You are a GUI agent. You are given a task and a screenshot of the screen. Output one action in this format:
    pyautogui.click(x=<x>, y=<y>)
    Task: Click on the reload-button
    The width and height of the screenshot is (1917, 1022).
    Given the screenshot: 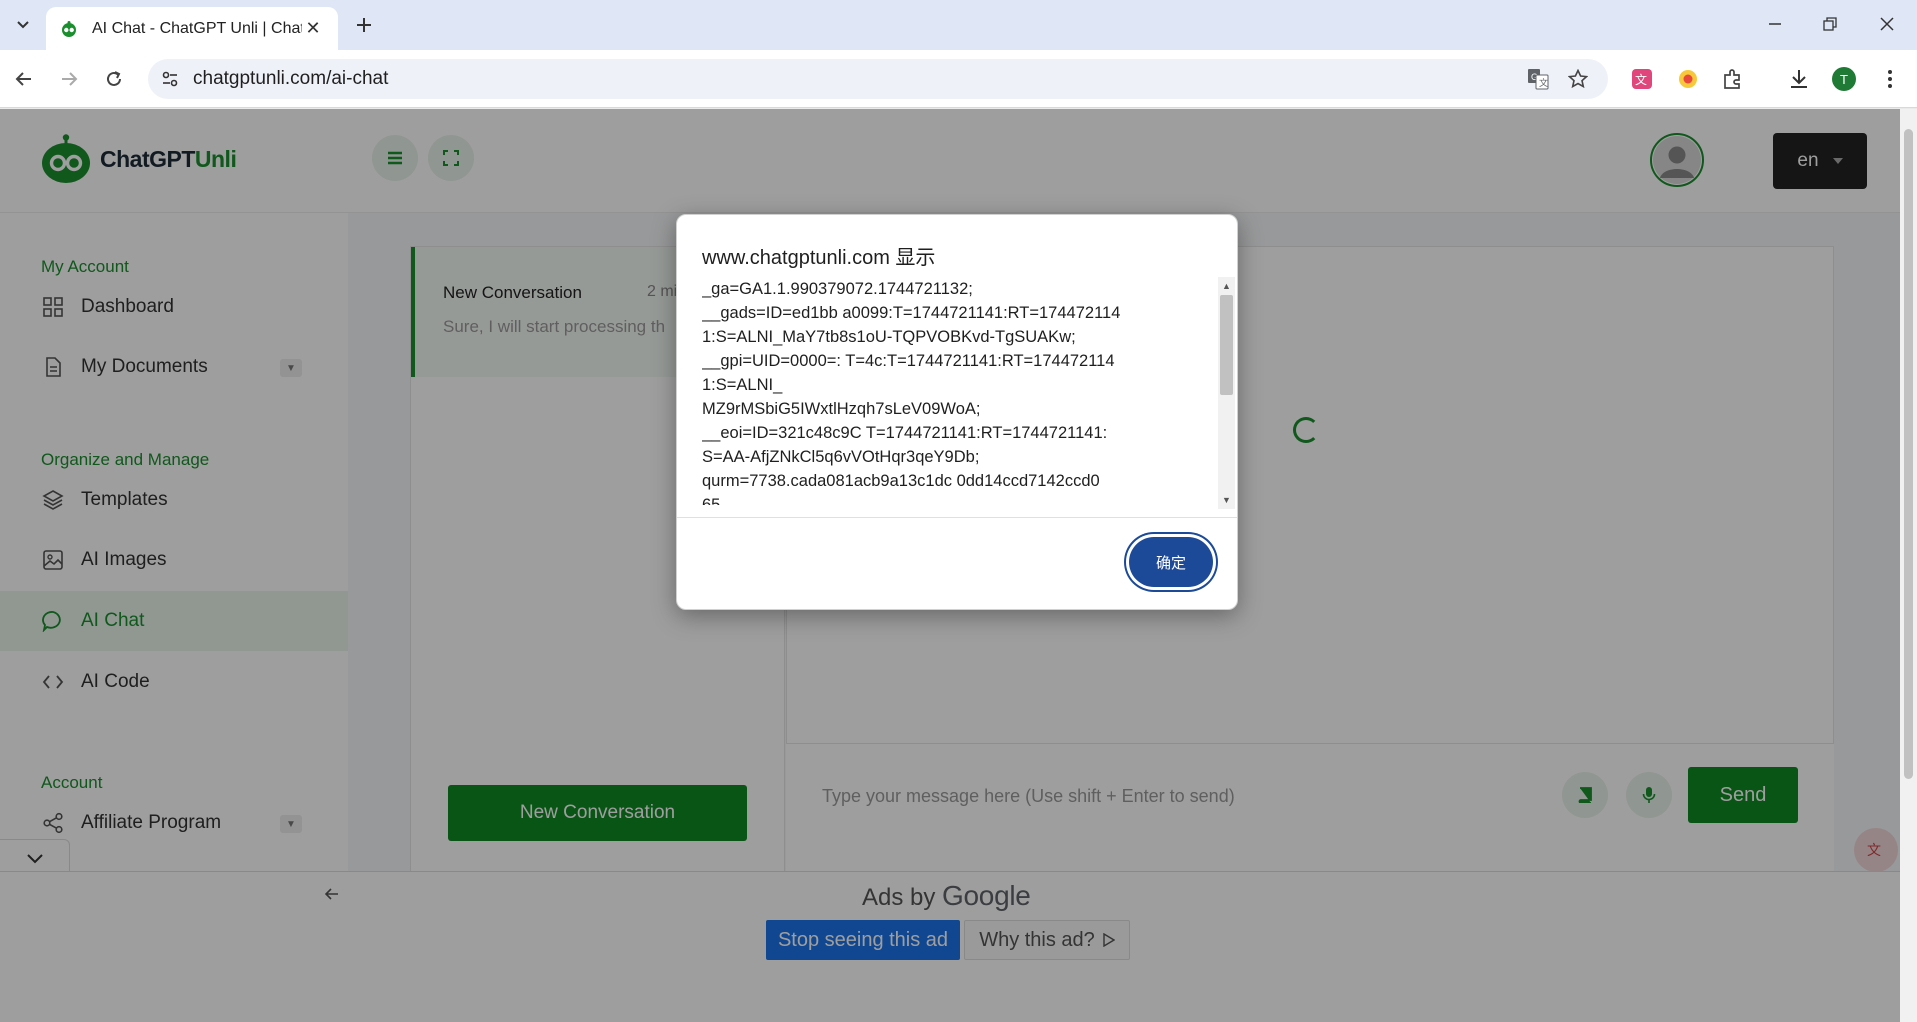 What is the action you would take?
    pyautogui.click(x=114, y=79)
    